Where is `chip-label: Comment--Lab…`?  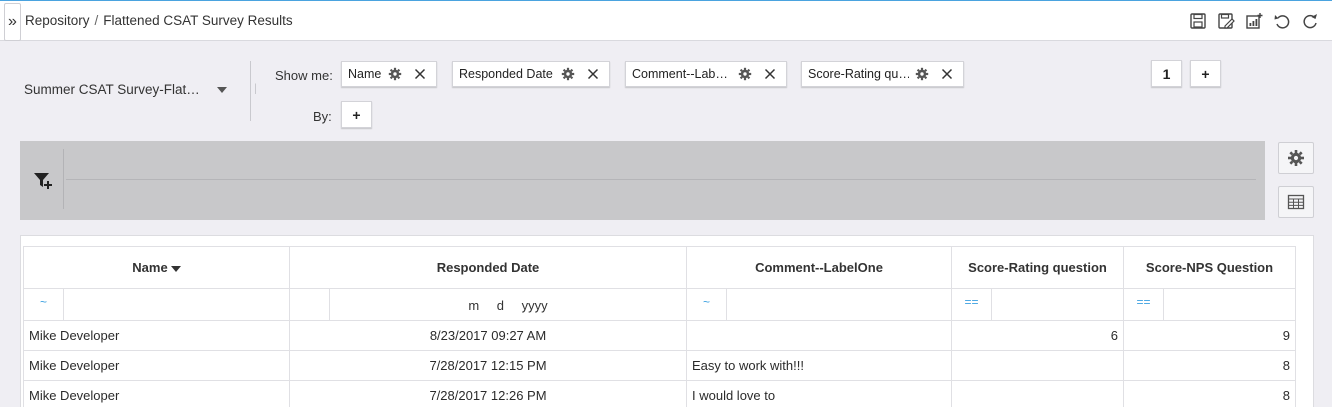 chip-label: Comment--Lab… is located at coordinates (680, 74).